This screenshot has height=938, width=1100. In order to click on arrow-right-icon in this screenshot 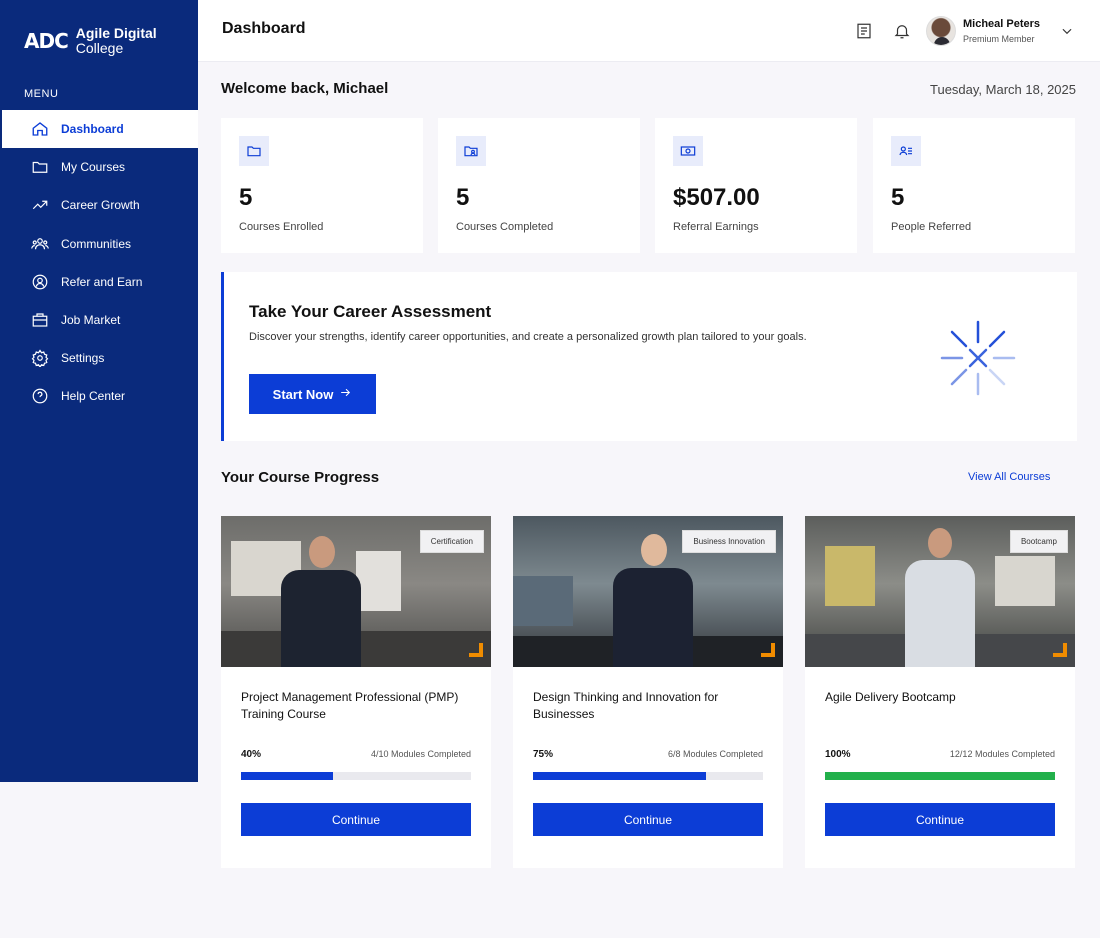, I will do `click(345, 394)`.